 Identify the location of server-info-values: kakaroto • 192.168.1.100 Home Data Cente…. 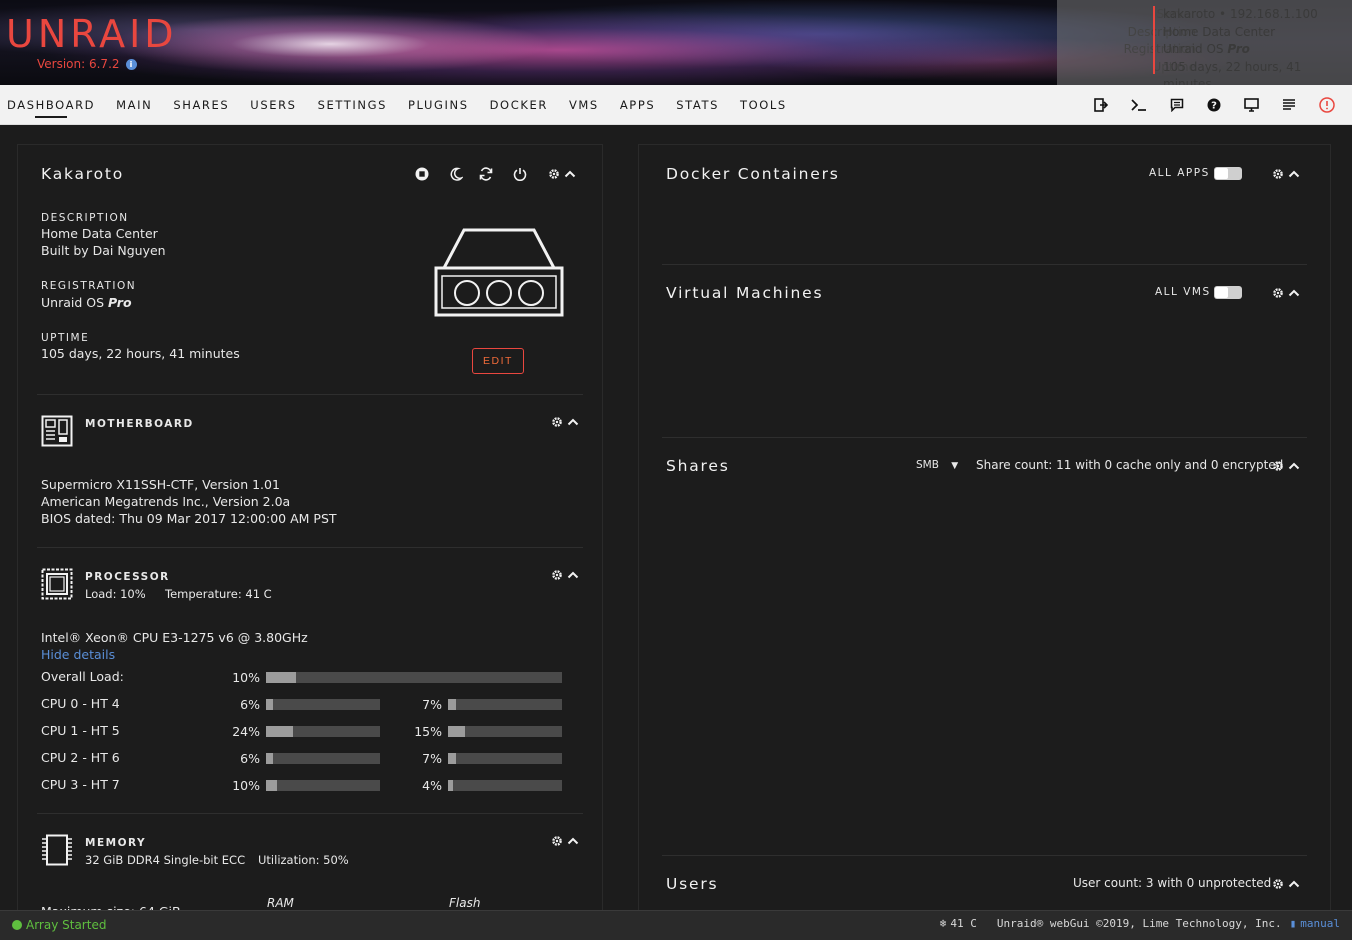
(1252, 45).